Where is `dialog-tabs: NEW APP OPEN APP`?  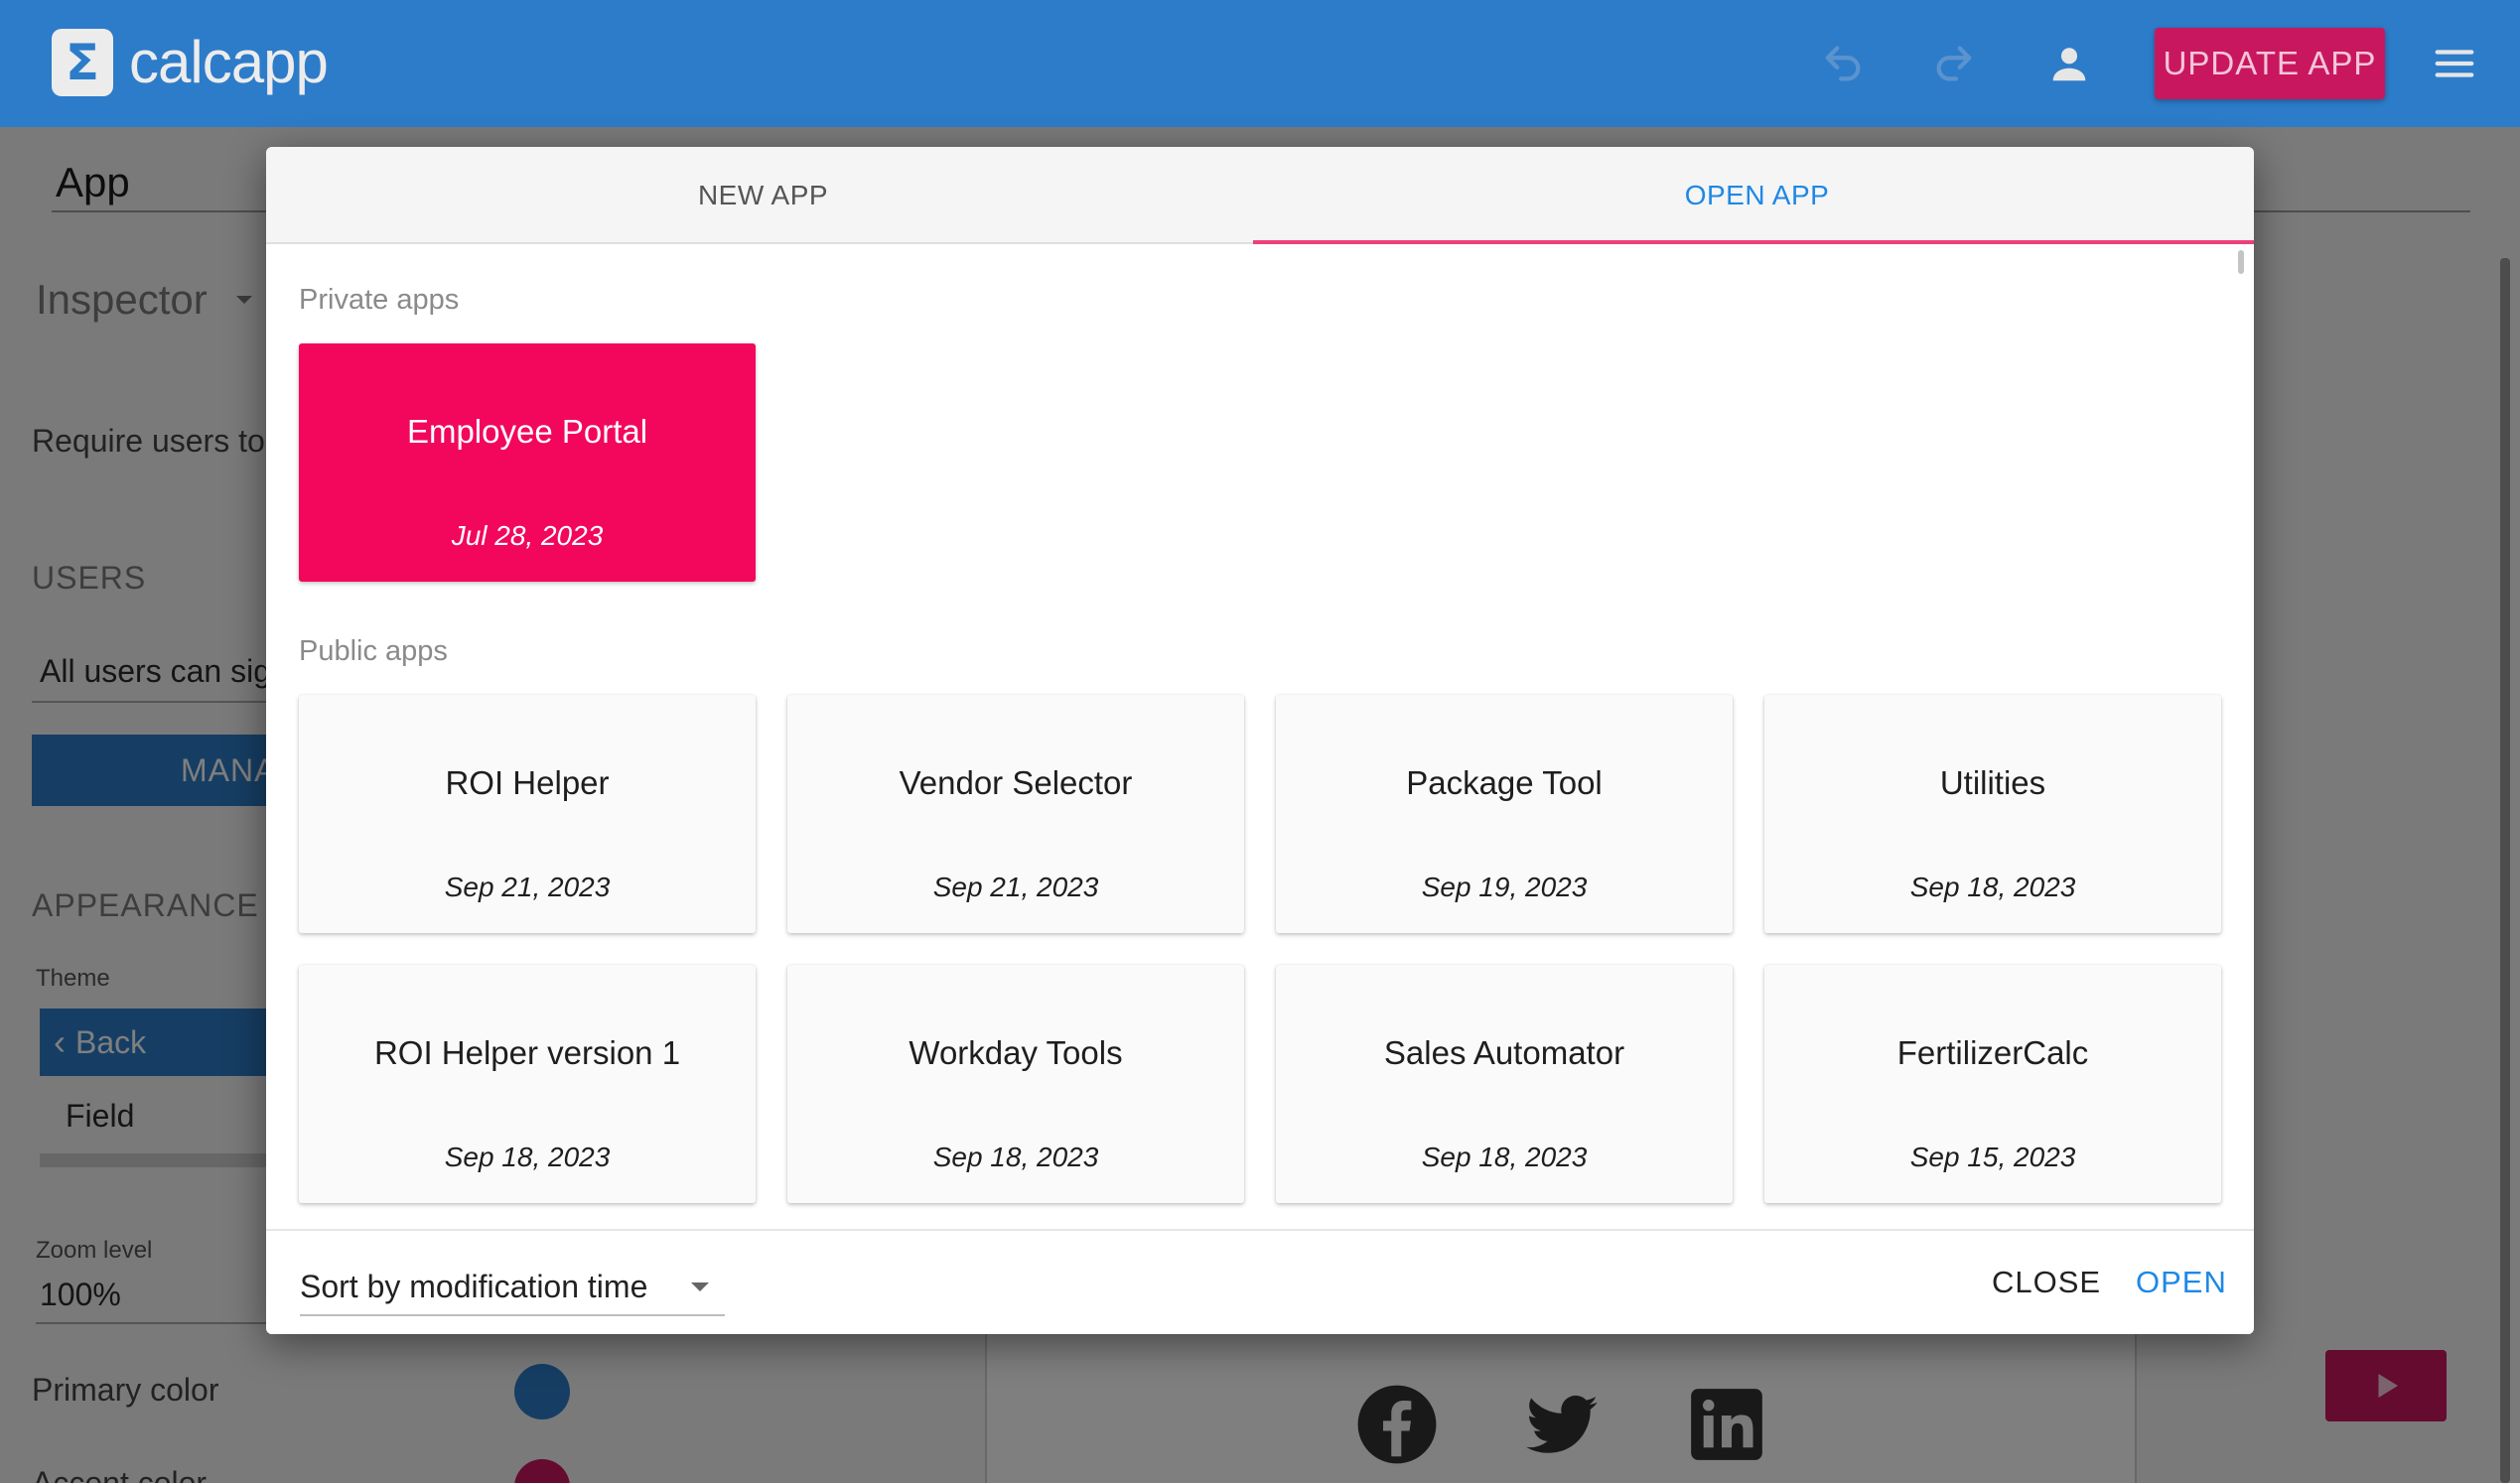
dialog-tabs: NEW APP OPEN APP is located at coordinates (1260, 195).